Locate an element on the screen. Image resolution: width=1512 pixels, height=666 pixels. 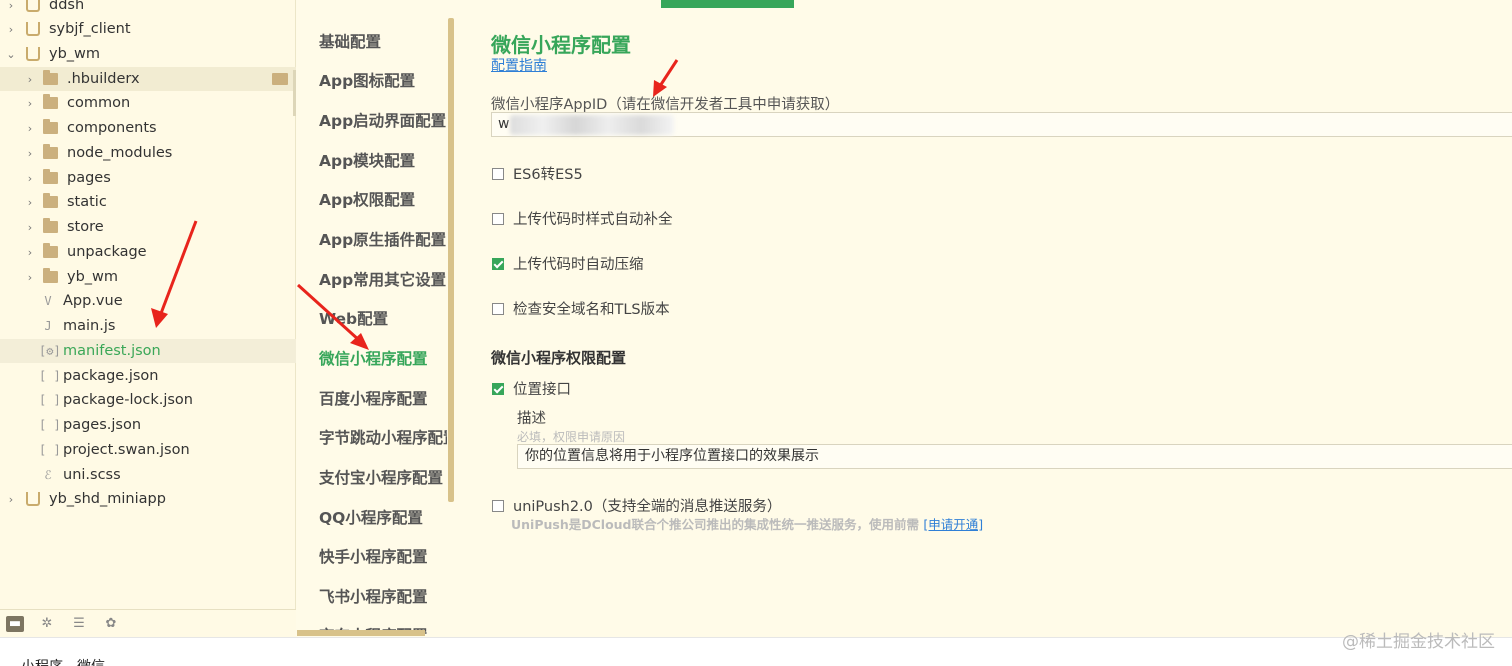
nav-item-web: Web配置 is located at coordinates (383, 318).